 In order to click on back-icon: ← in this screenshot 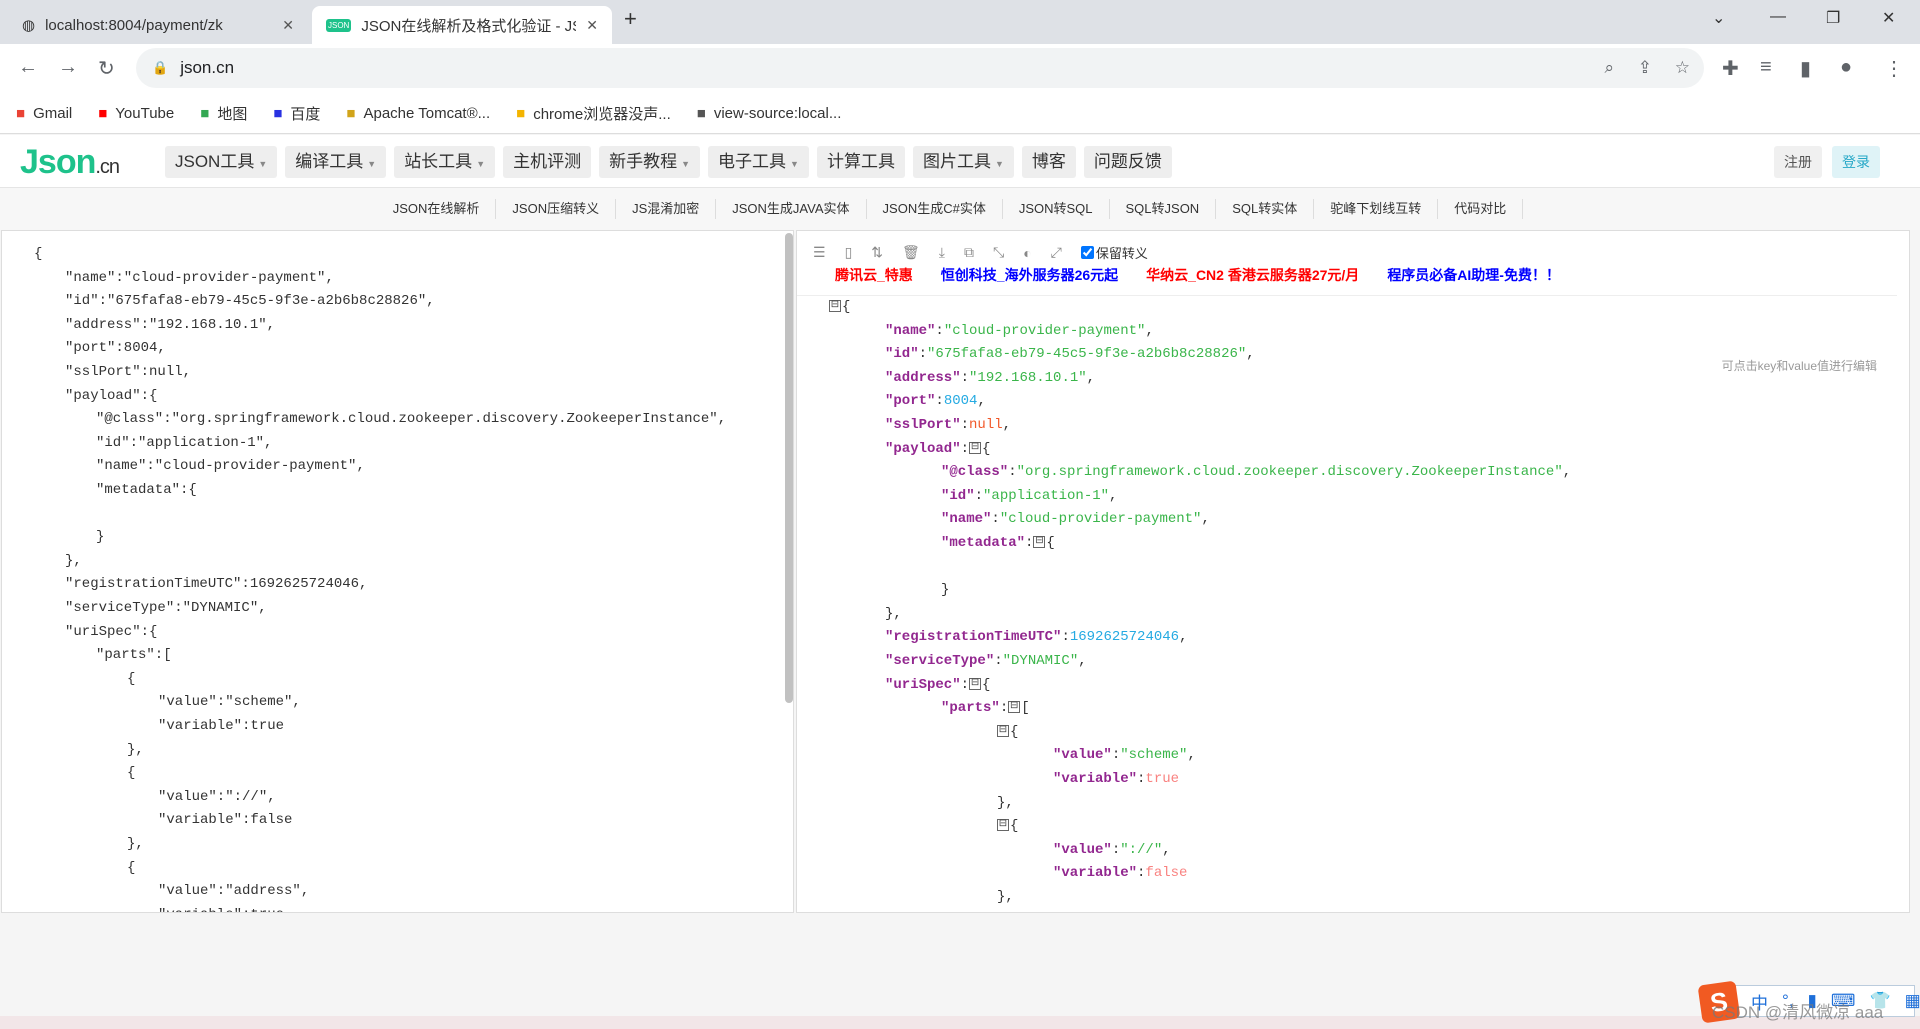, I will do `click(28, 67)`.